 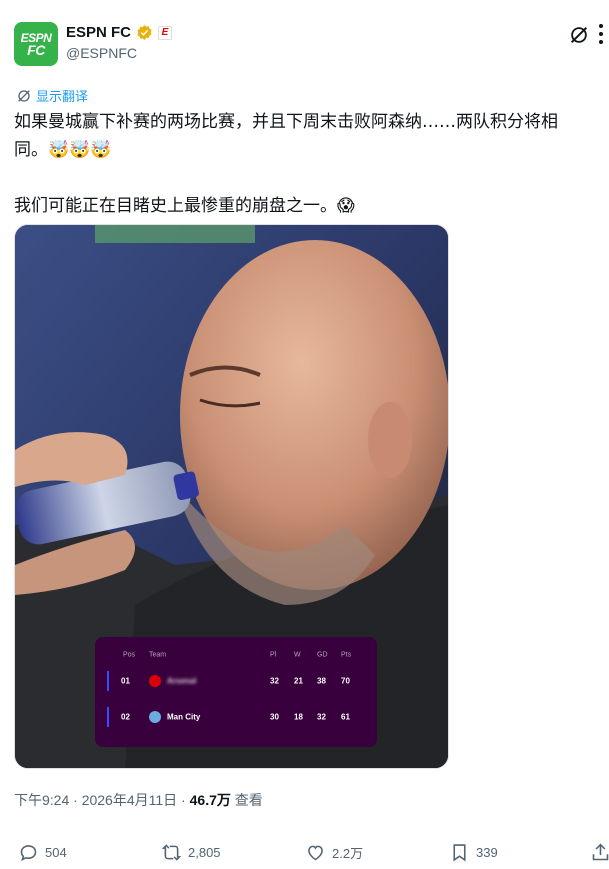 I want to click on repost-button: 2,805, so click(x=191, y=852).